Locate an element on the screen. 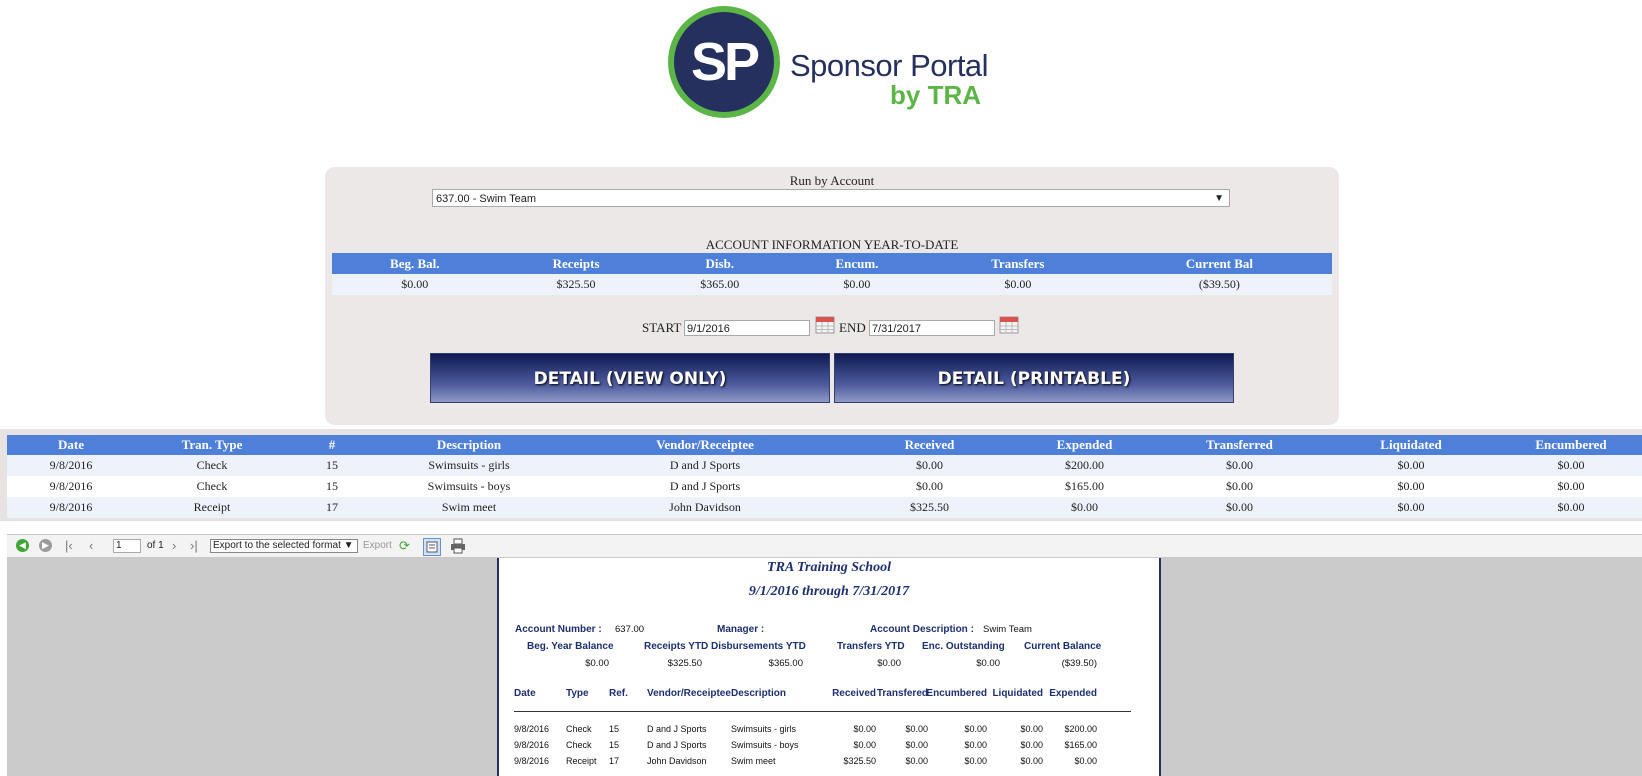 The width and height of the screenshot is (1642, 776). logo-title: Sponsor Portal is located at coordinates (889, 65).